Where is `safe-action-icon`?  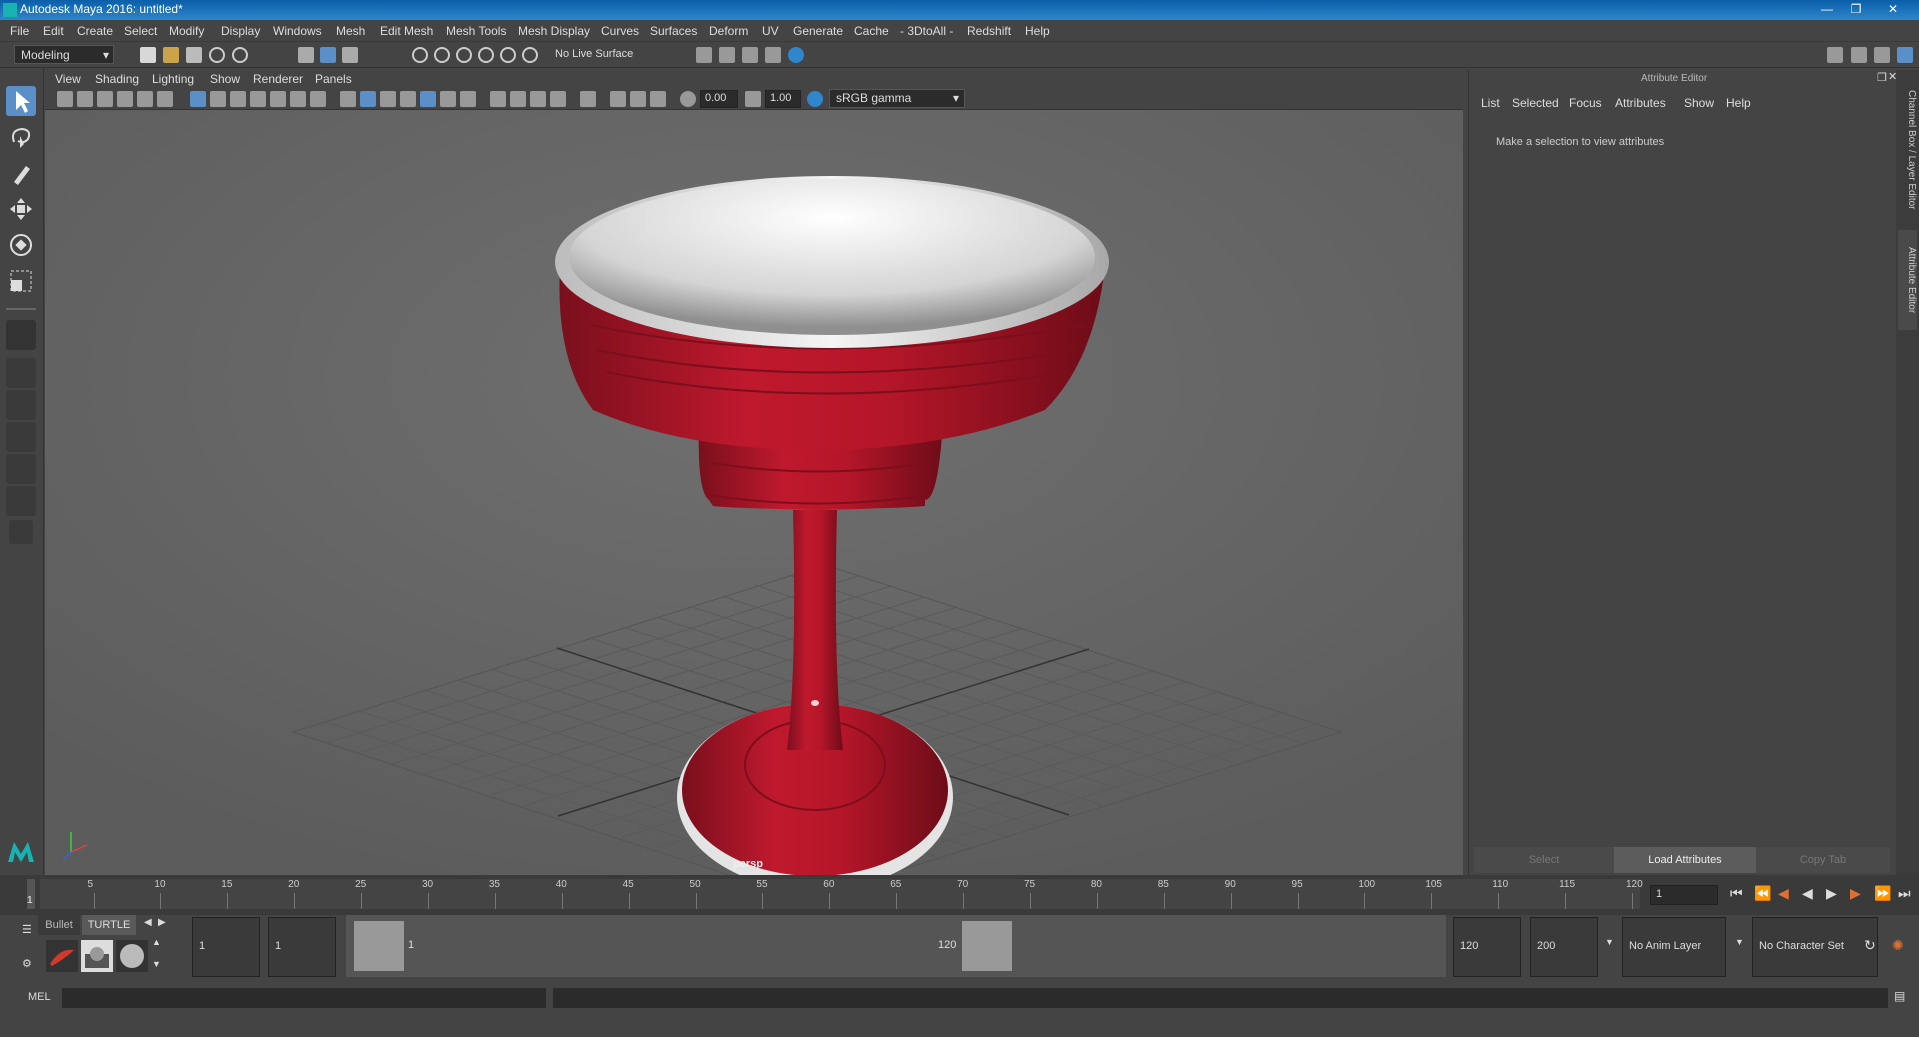 safe-action-icon is located at coordinates (298, 99).